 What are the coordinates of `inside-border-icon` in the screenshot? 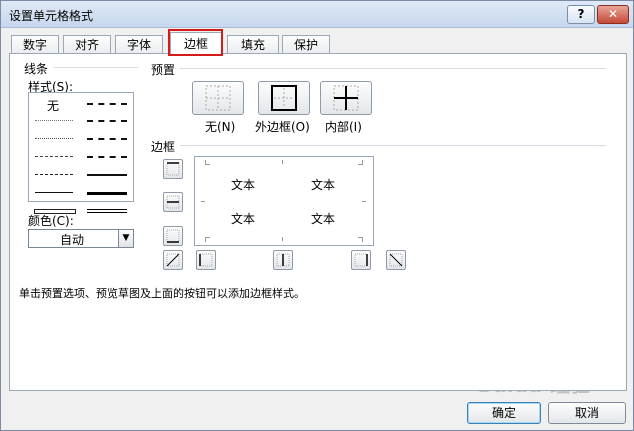 It's located at (346, 98).